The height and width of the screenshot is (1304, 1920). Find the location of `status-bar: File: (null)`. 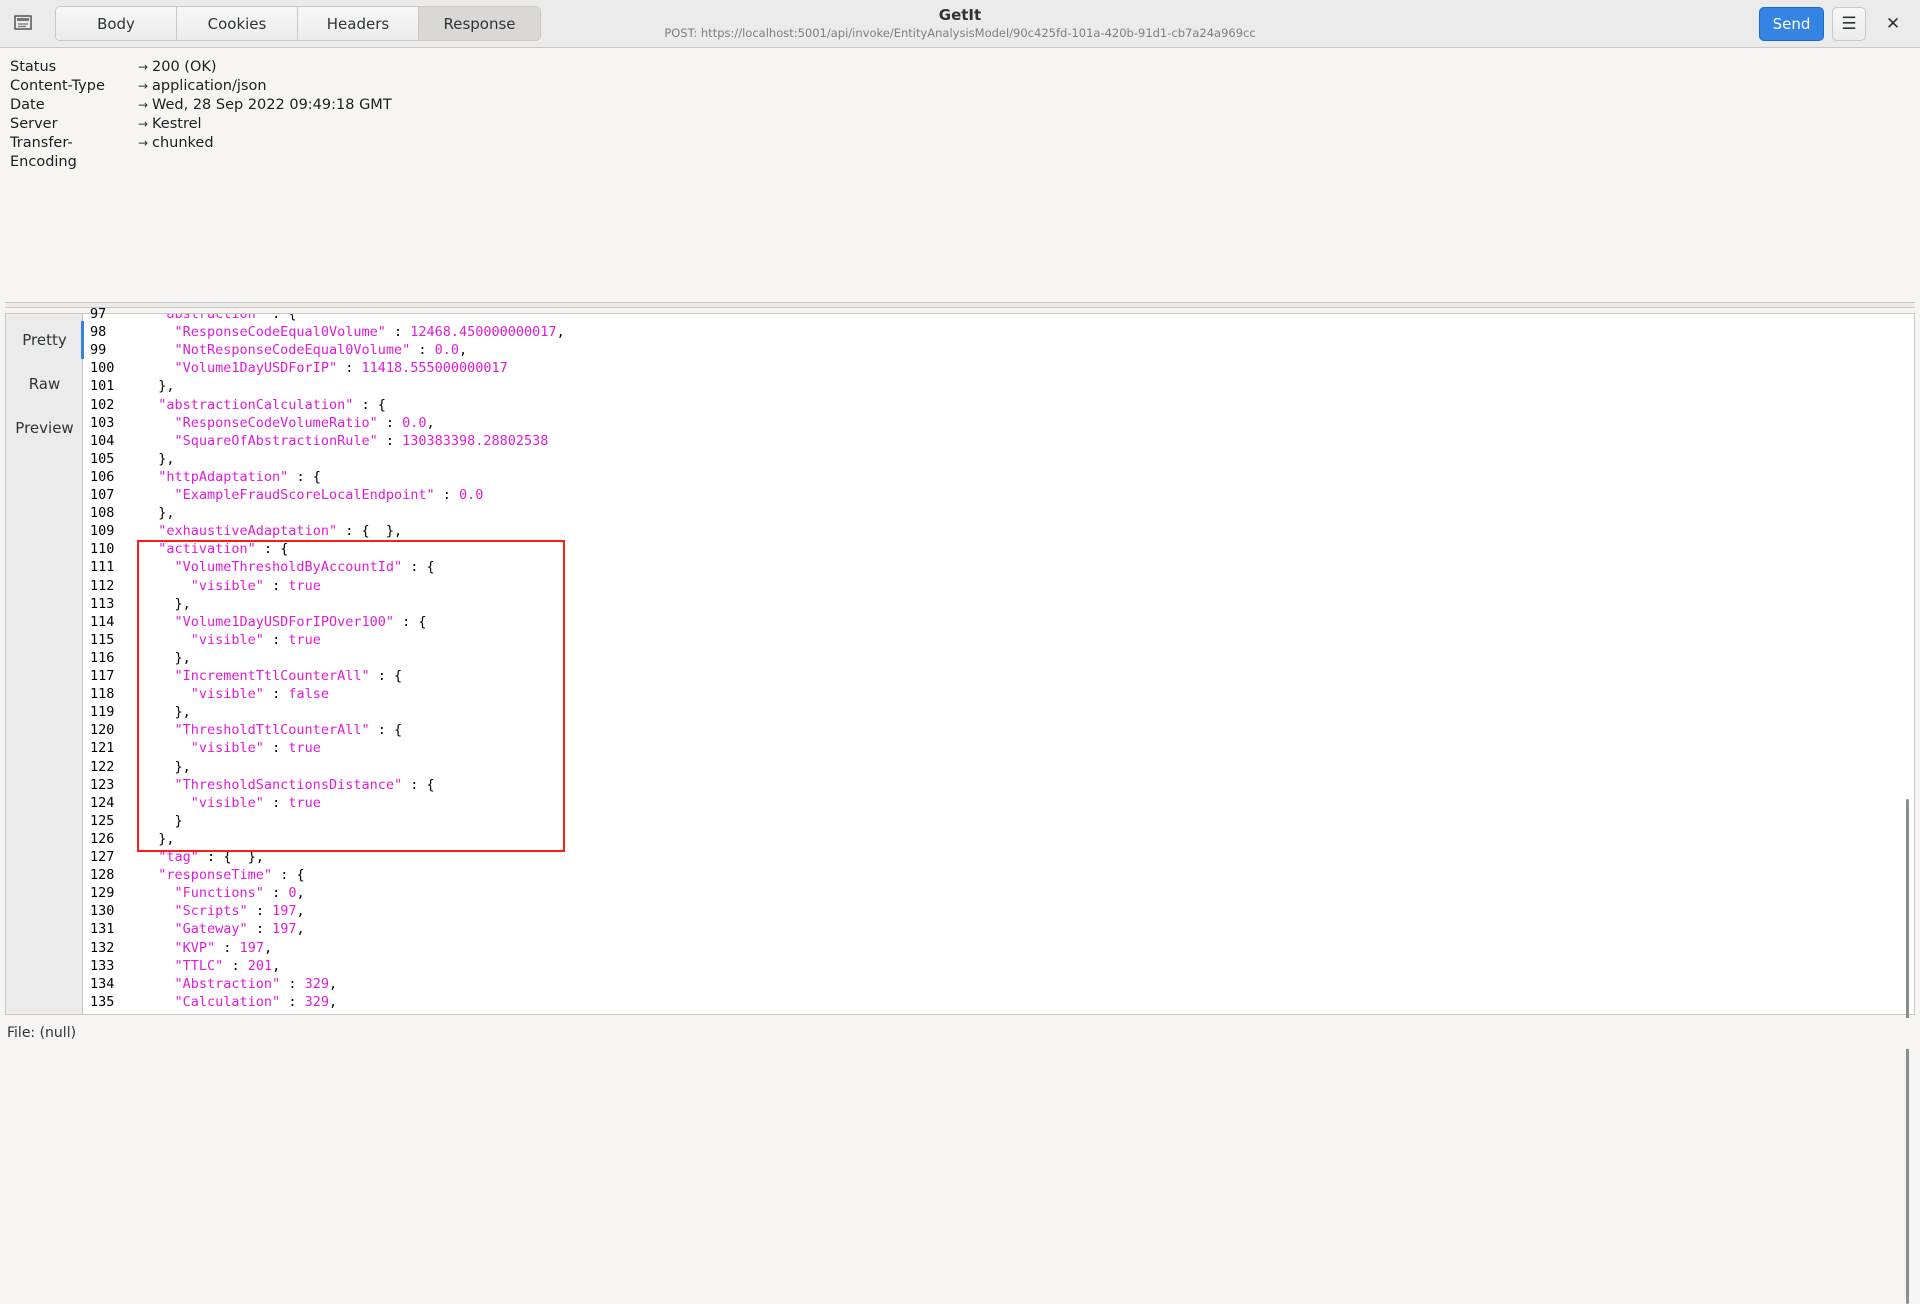

status-bar: File: (null) is located at coordinates (960, 1033).